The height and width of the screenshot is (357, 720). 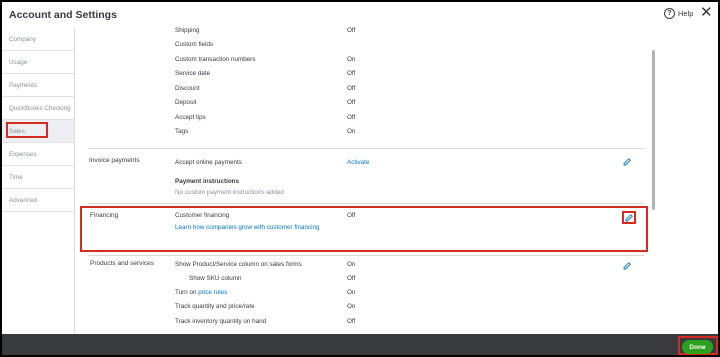 I want to click on deposit-label: Deposit, so click(x=186, y=102).